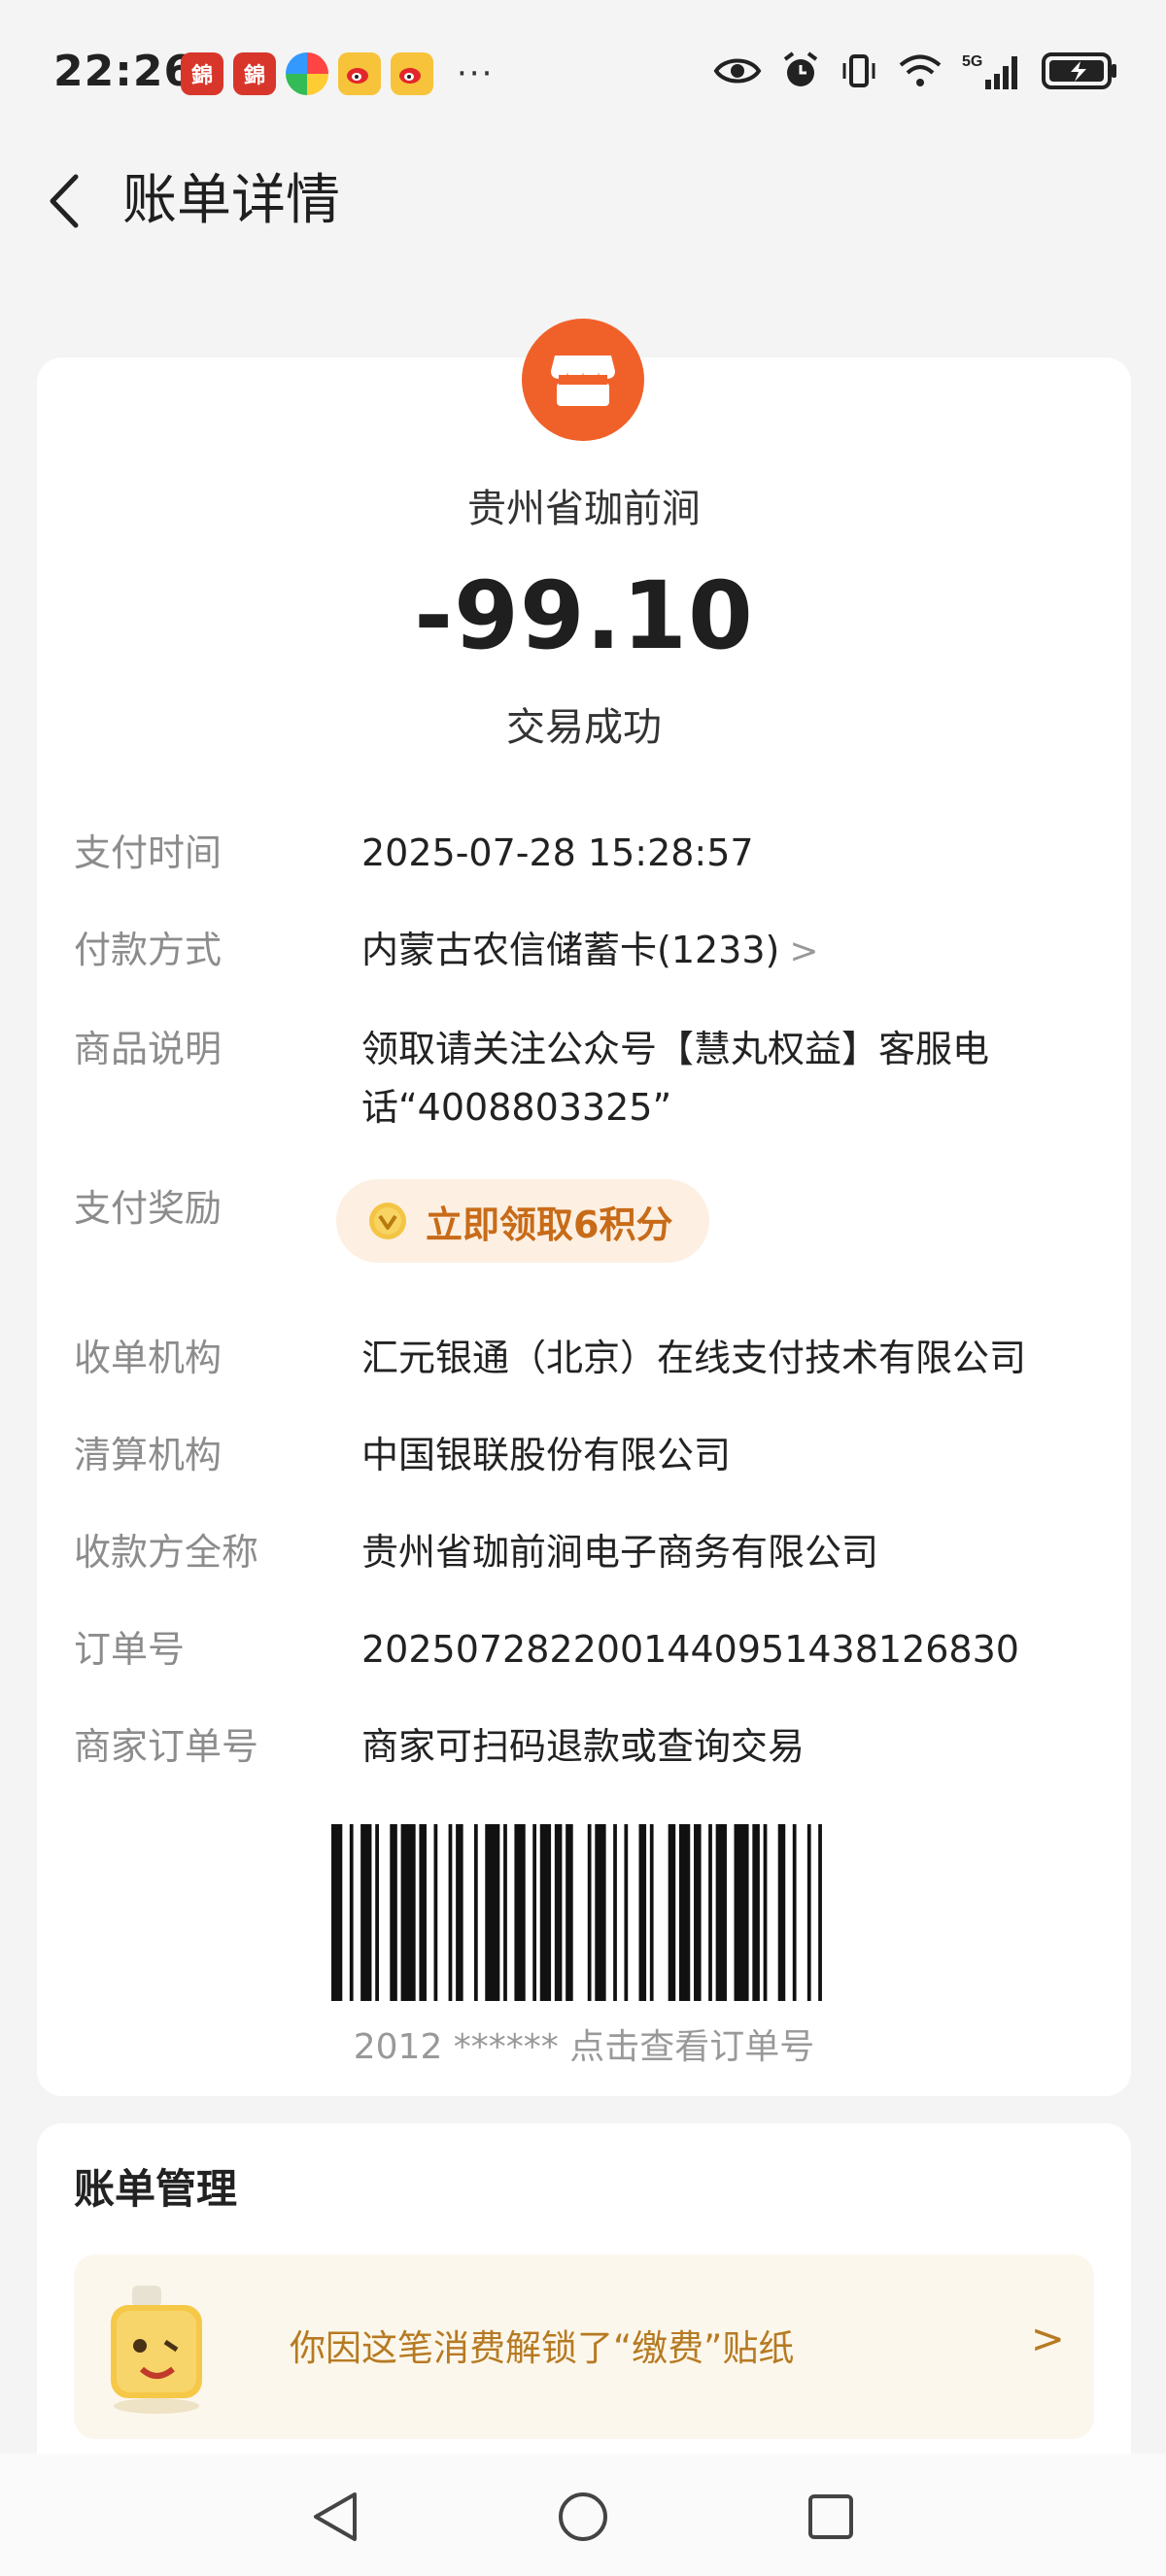  I want to click on signal-5g-icon: 5G, so click(992, 71).